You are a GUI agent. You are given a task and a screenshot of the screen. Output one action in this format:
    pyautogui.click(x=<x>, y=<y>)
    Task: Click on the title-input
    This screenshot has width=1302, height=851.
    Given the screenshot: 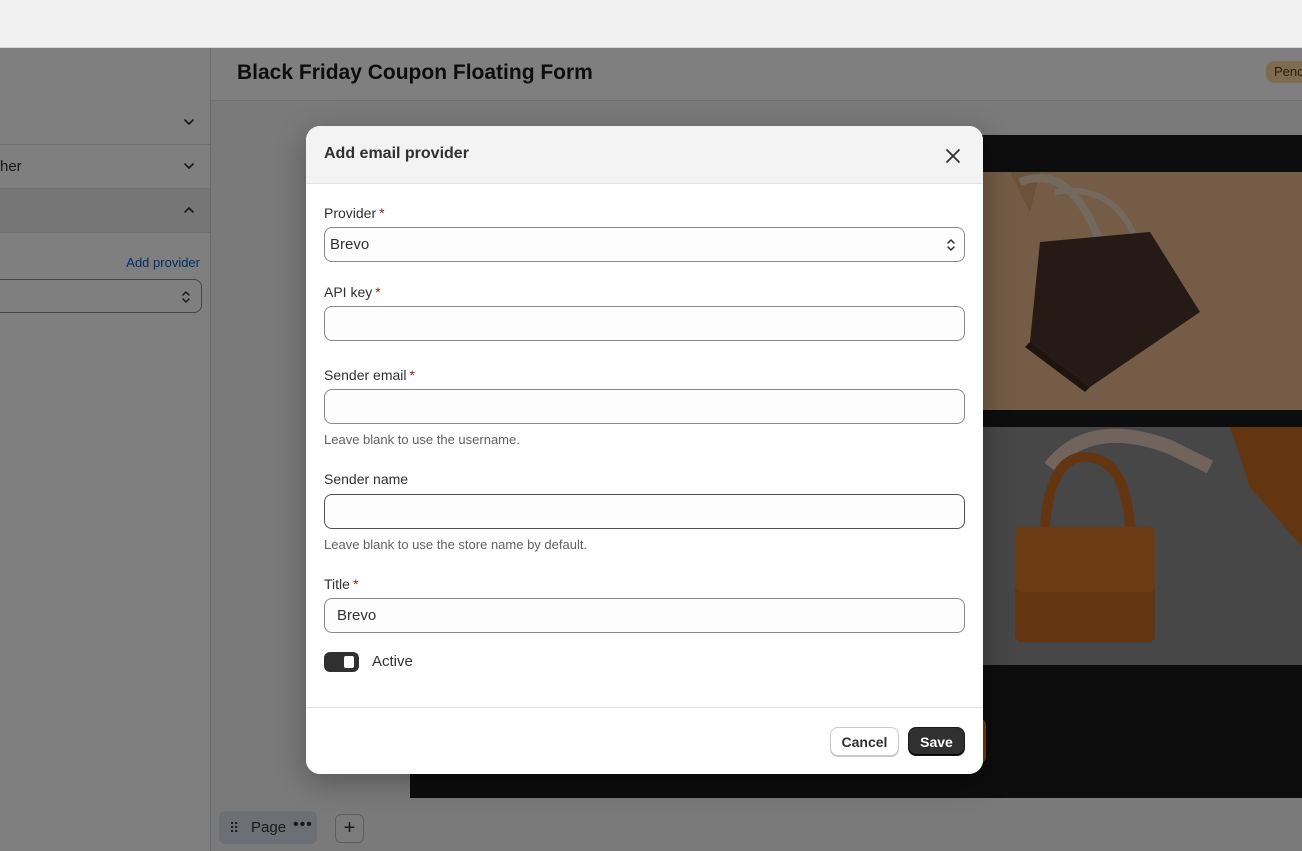 What is the action you would take?
    pyautogui.click(x=644, y=615)
    